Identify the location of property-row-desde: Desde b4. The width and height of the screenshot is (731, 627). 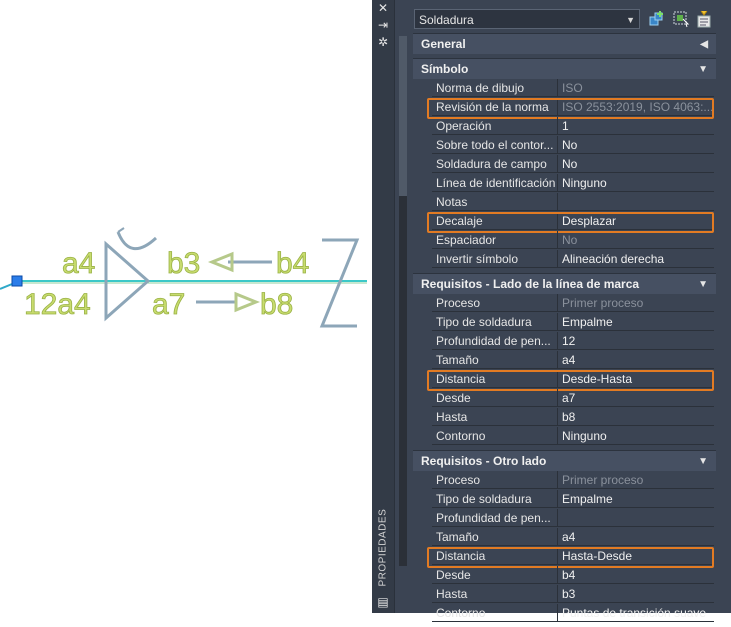
(564, 575).